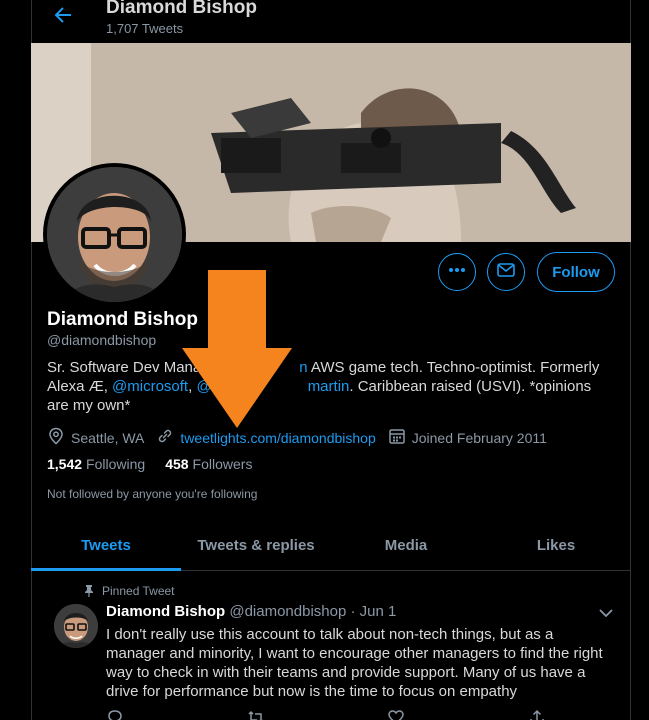  What do you see at coordinates (150, 386) in the screenshot?
I see `mention-microsoft: @microsoft` at bounding box center [150, 386].